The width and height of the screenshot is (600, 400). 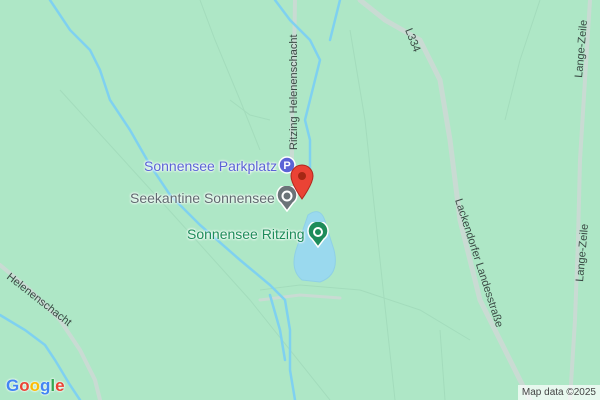 I want to click on road-label-l334: L334, so click(x=412, y=40).